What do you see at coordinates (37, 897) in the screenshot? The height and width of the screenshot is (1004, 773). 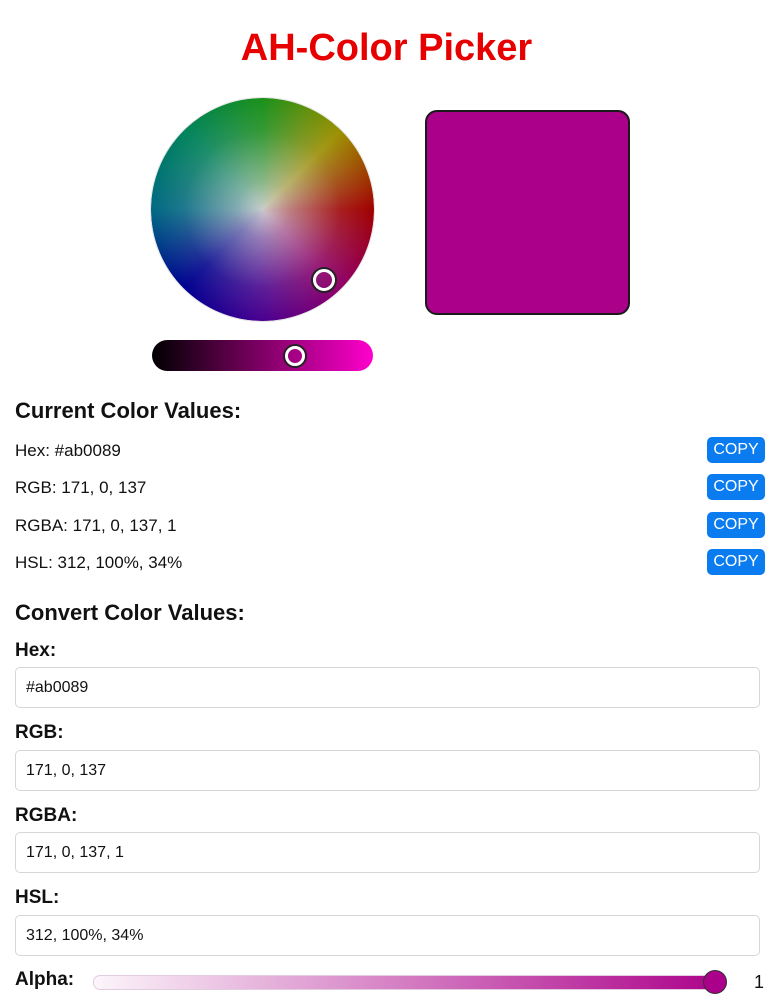 I see `hsl-field-label: HSL:` at bounding box center [37, 897].